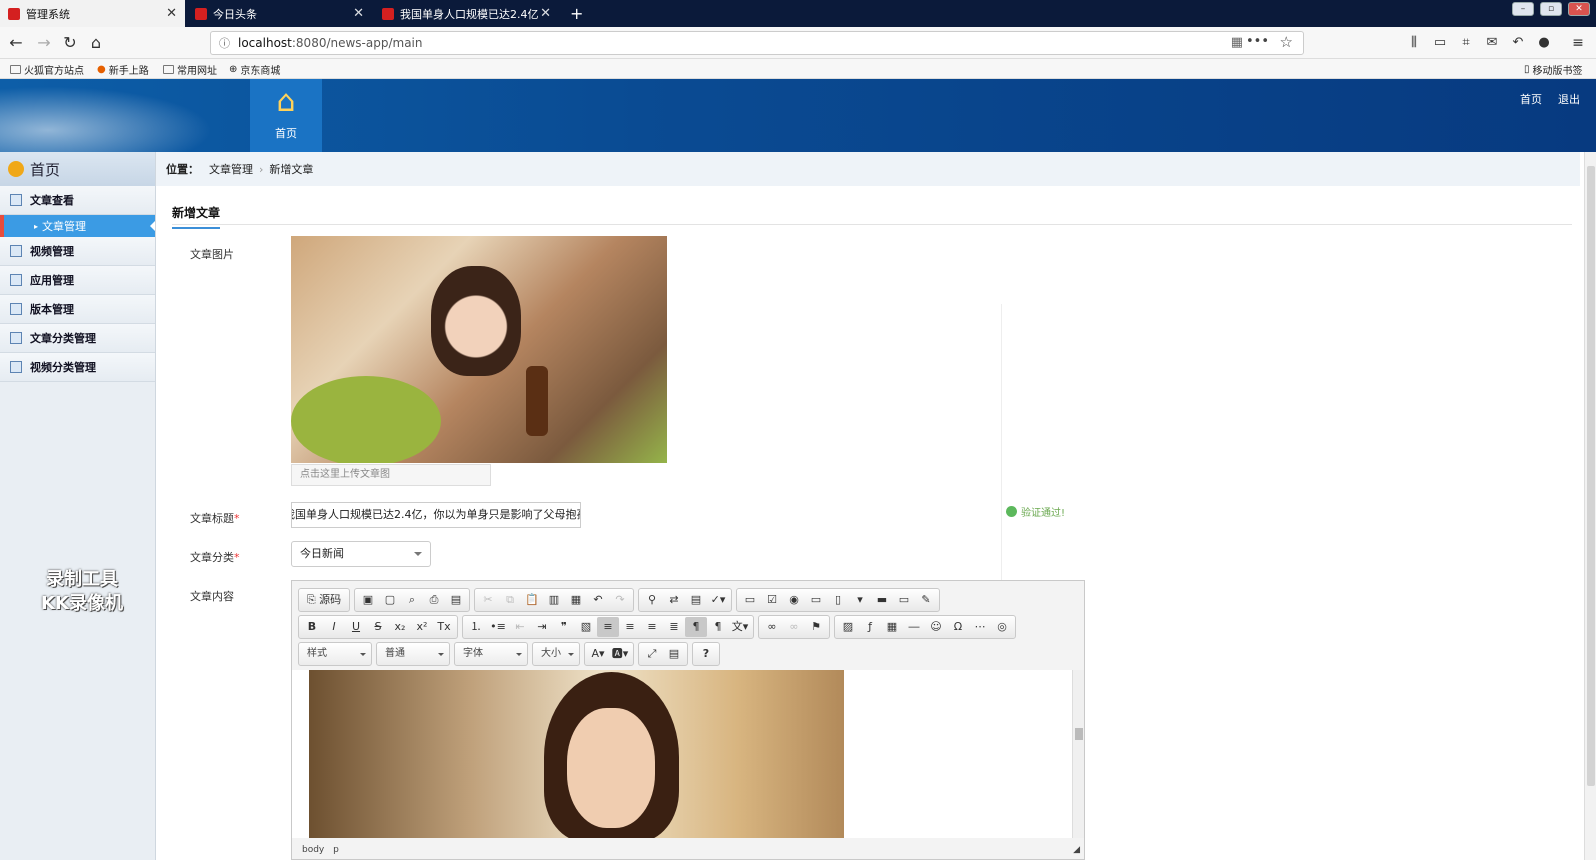  I want to click on element-path-body: body, so click(313, 850).